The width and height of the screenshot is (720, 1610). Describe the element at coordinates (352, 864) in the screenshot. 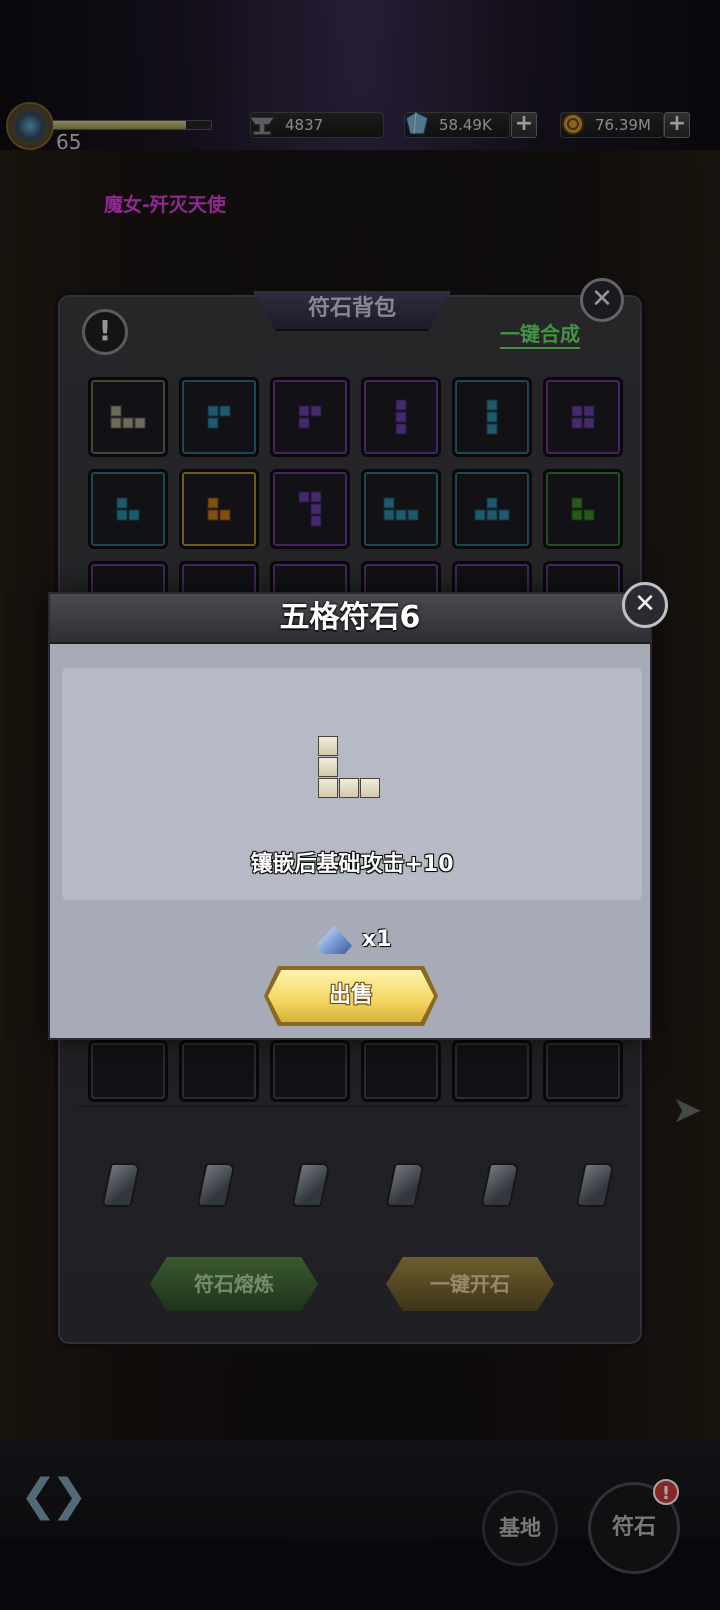

I see `rune-effect-text: 镶嵌后基础攻击+10` at that location.